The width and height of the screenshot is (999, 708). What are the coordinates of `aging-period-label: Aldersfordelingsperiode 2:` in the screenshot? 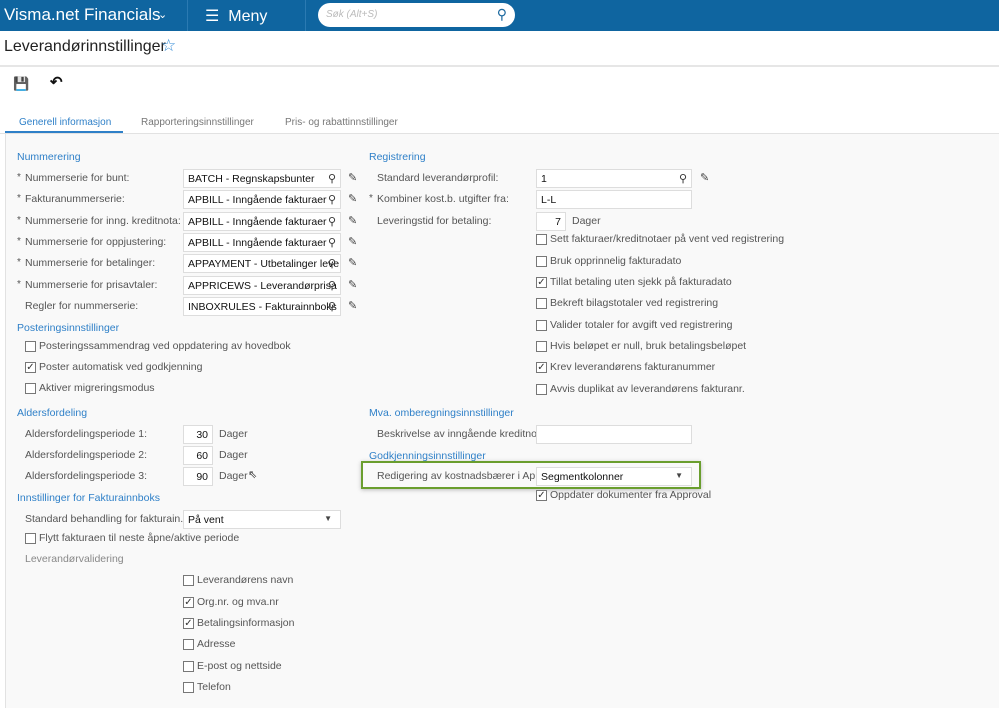 It's located at (86, 455).